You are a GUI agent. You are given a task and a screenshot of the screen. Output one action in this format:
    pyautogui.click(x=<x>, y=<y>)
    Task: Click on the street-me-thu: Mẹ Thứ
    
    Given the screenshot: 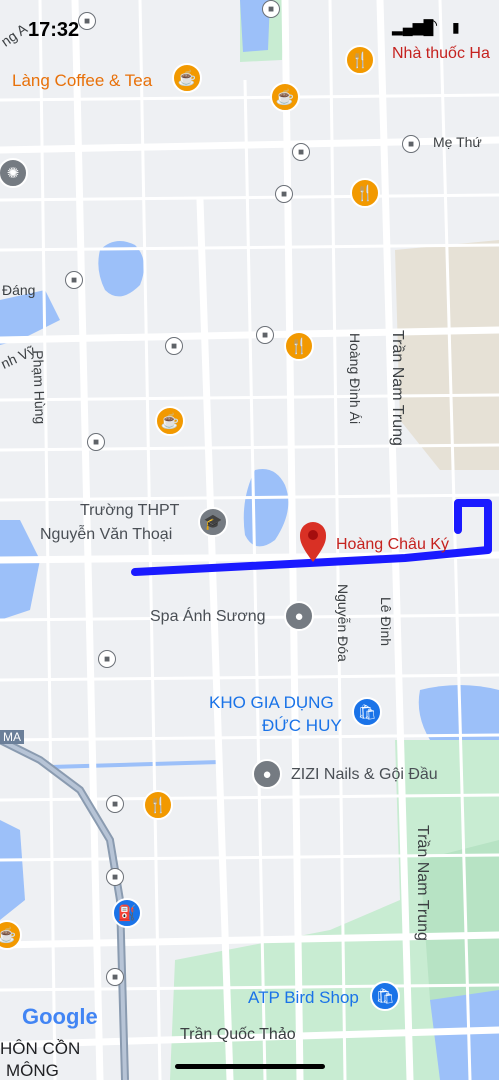 What is the action you would take?
    pyautogui.click(x=457, y=142)
    